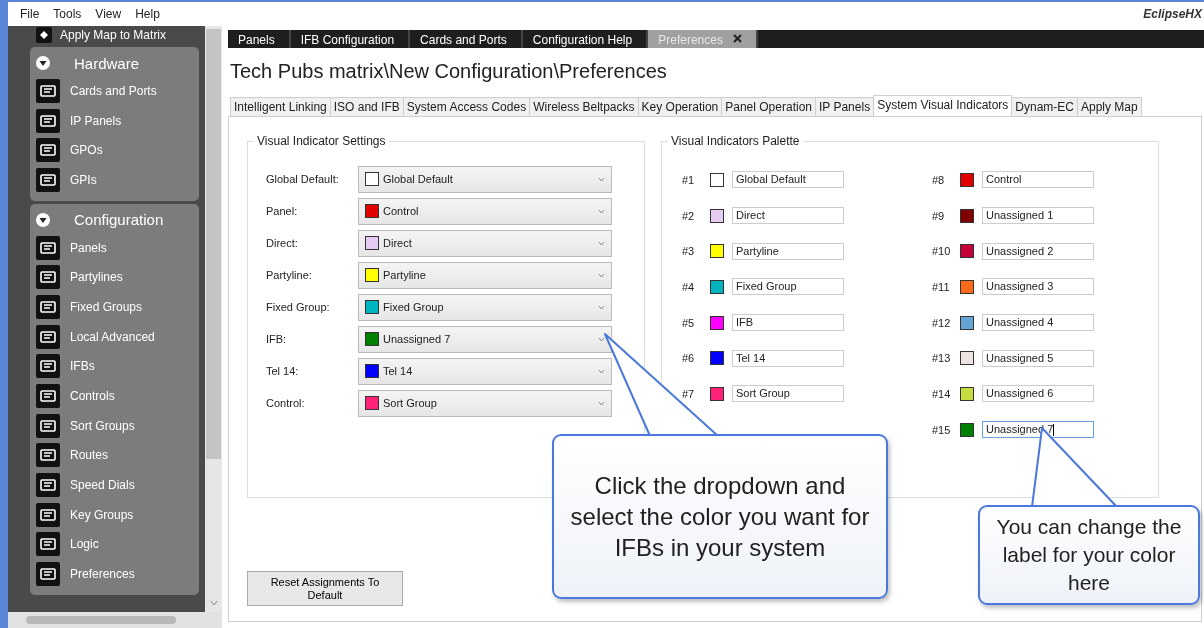 This screenshot has height=628, width=1204. I want to click on palette-number: #6, so click(689, 358).